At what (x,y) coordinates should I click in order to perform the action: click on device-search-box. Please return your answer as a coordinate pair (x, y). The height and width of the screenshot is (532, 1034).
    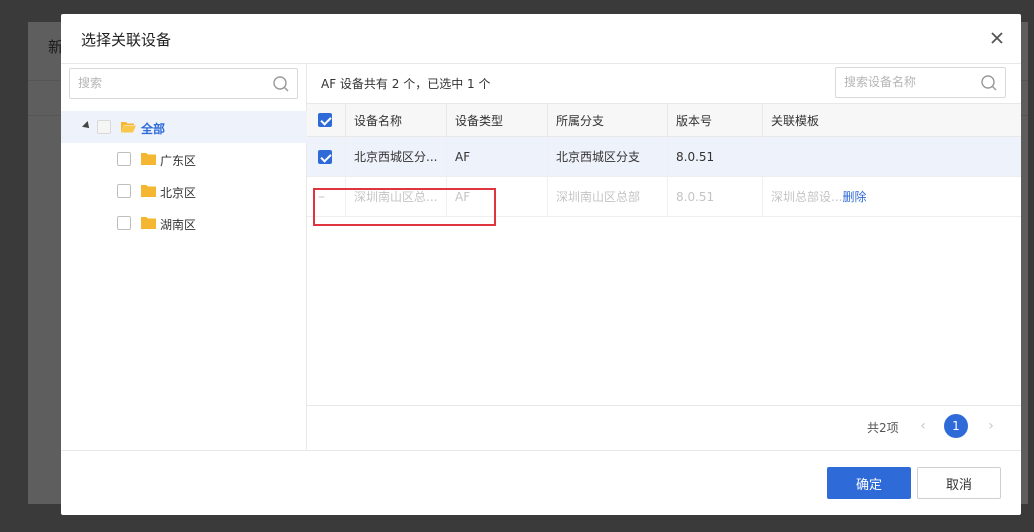
    Looking at the image, I should click on (929, 82).